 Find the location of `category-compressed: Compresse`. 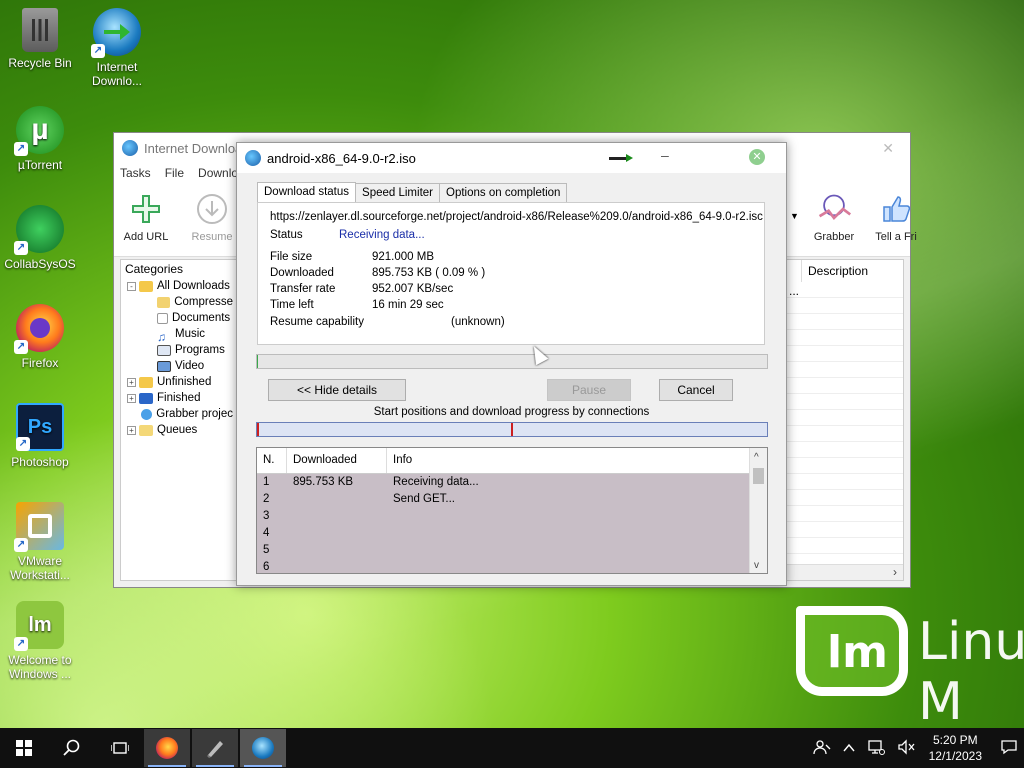

category-compressed: Compresse is located at coordinates (179, 302).